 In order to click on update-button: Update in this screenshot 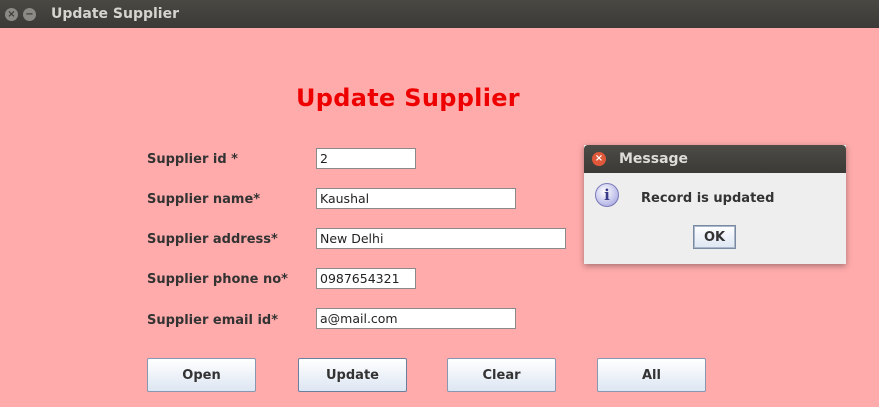, I will do `click(352, 375)`.